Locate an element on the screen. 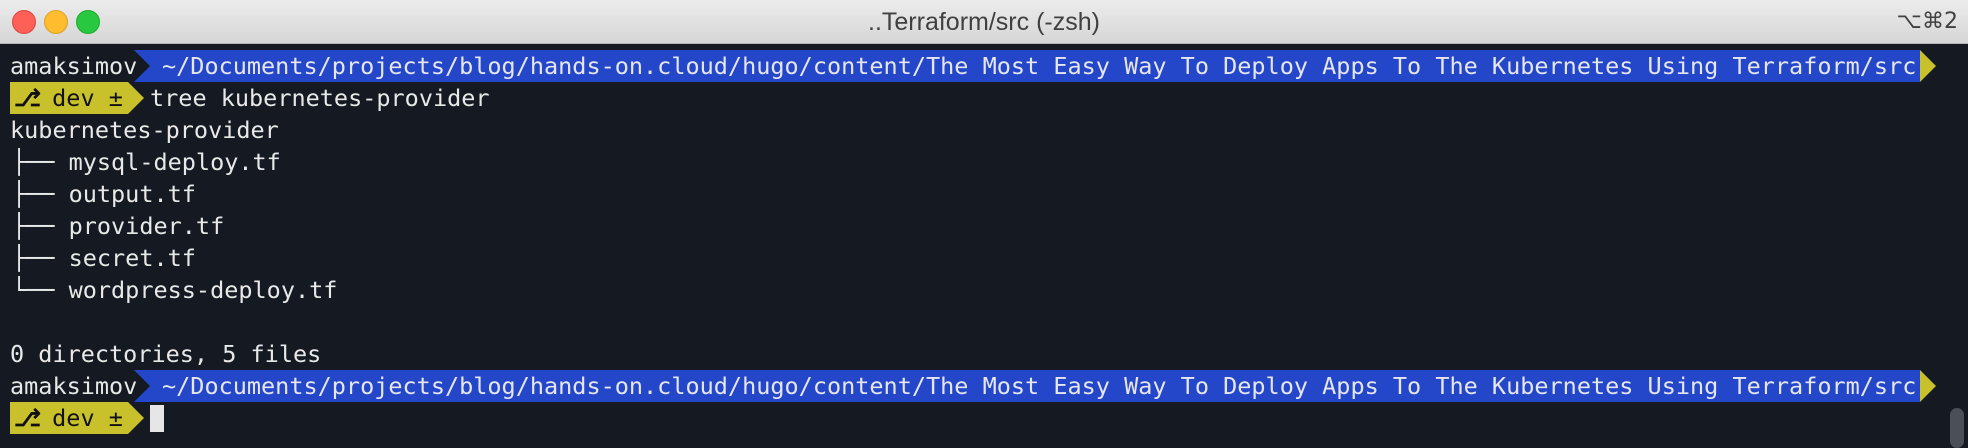 The height and width of the screenshot is (448, 1968). tree-entry: └── wordpress-deploy.tf is located at coordinates (984, 290).